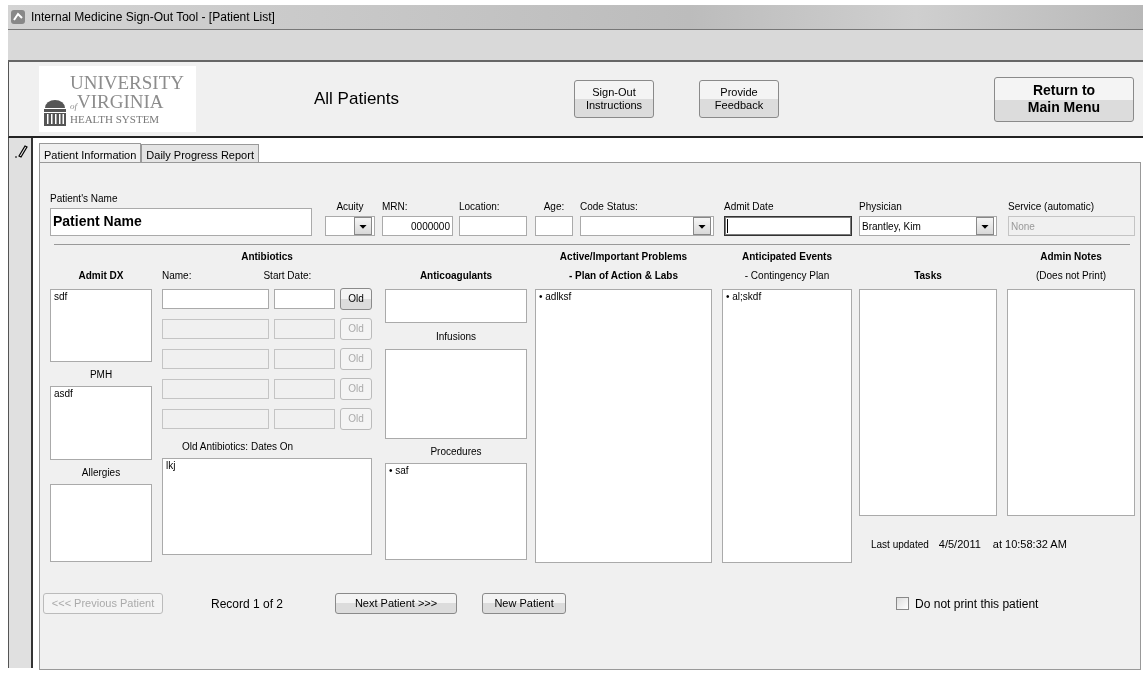 The height and width of the screenshot is (675, 1143). Describe the element at coordinates (609, 207) in the screenshot. I see `field-label: Code Status:` at that location.